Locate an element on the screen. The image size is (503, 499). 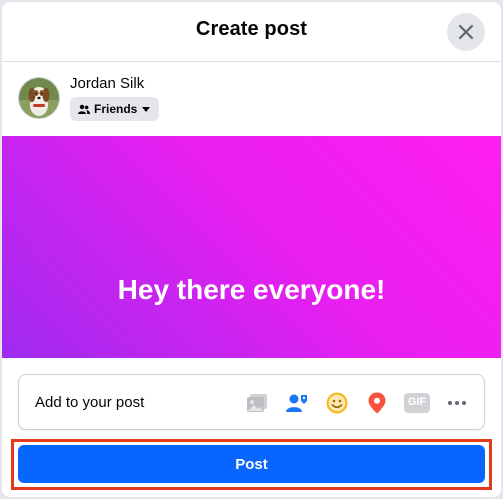
gif-button: GIF is located at coordinates (417, 403).